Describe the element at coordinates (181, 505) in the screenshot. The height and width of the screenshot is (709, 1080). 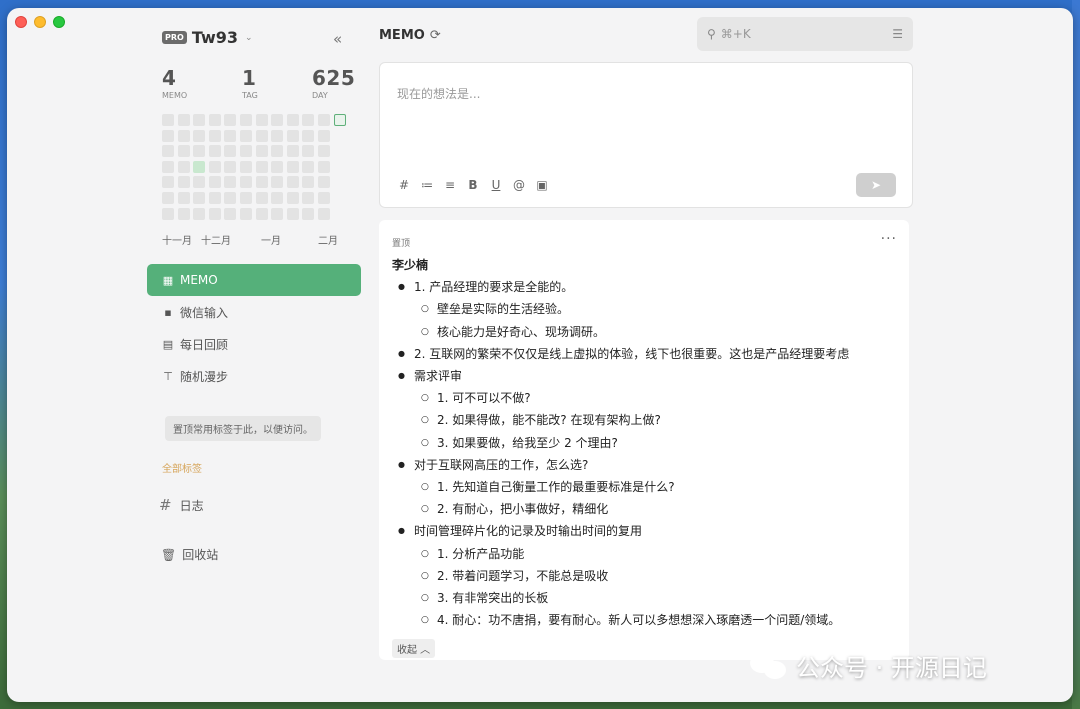
I see `tag-item-journal: # 日志` at that location.